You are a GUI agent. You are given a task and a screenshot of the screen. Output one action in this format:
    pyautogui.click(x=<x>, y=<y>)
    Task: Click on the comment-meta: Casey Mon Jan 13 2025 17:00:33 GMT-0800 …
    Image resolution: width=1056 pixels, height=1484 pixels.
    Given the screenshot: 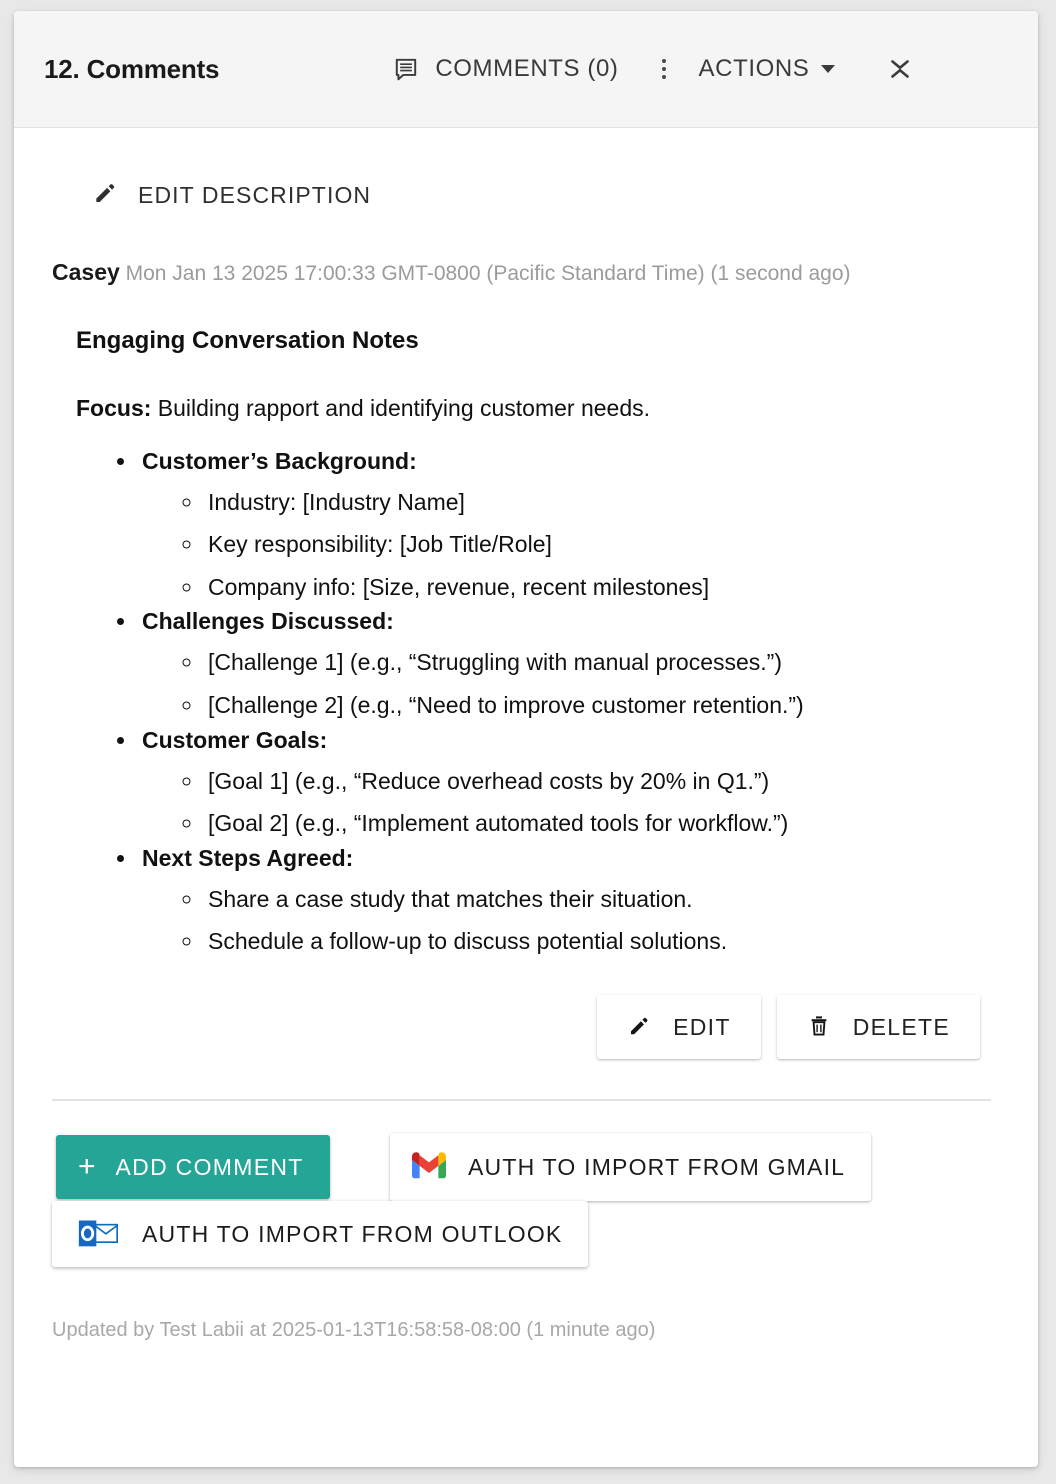 What is the action you would take?
    pyautogui.click(x=526, y=273)
    